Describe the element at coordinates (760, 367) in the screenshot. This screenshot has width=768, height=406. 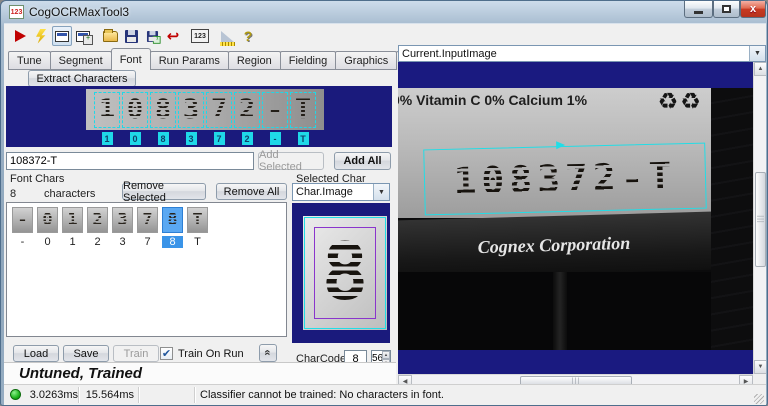
I see `scroll-down-icon: ▼` at that location.